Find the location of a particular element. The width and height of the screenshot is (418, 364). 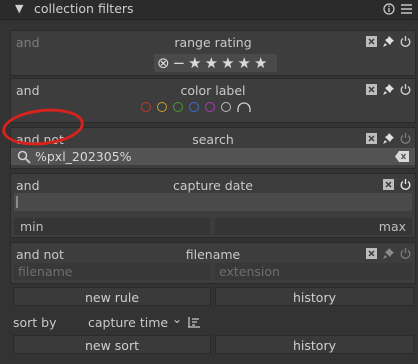

star-1-icon: ★ is located at coordinates (194, 63).